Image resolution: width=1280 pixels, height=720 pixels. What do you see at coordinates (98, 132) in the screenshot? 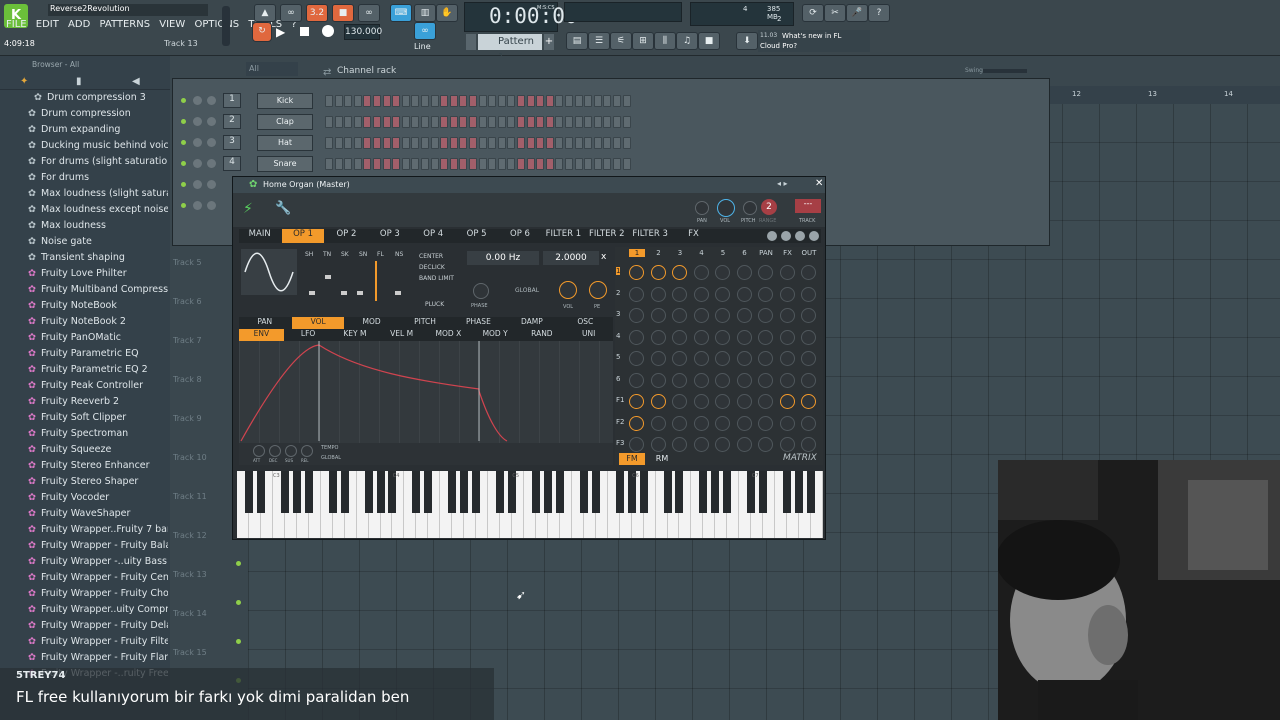
I see `browser-item: ✿ Drum expanding` at bounding box center [98, 132].